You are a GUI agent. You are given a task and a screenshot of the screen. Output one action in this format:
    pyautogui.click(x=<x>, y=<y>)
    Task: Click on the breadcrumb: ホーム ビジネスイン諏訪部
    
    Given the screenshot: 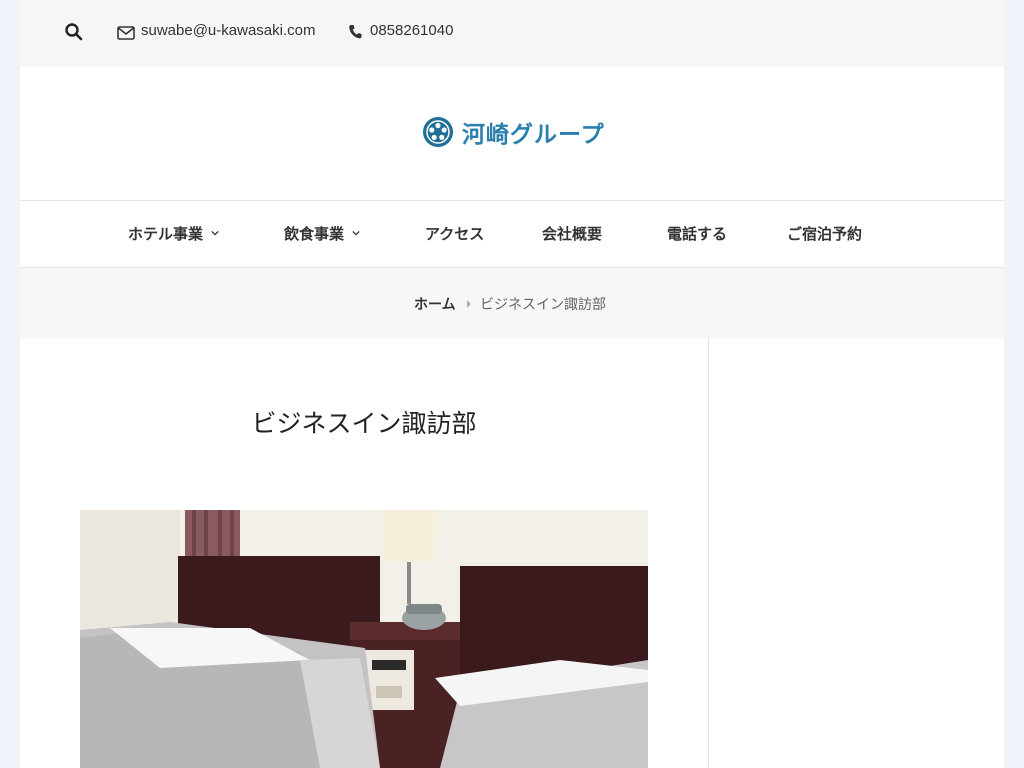 What is the action you would take?
    pyautogui.click(x=512, y=303)
    